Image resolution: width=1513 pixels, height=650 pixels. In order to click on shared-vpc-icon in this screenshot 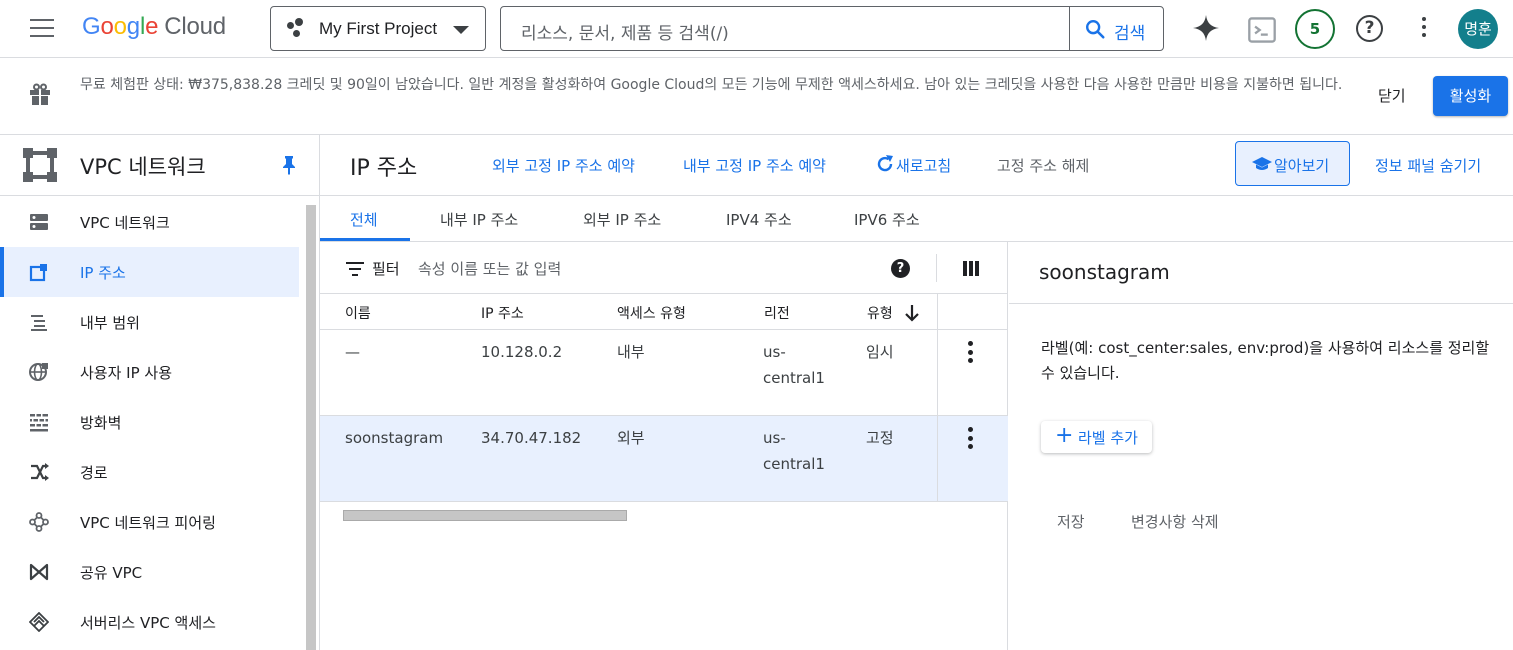, I will do `click(39, 572)`.